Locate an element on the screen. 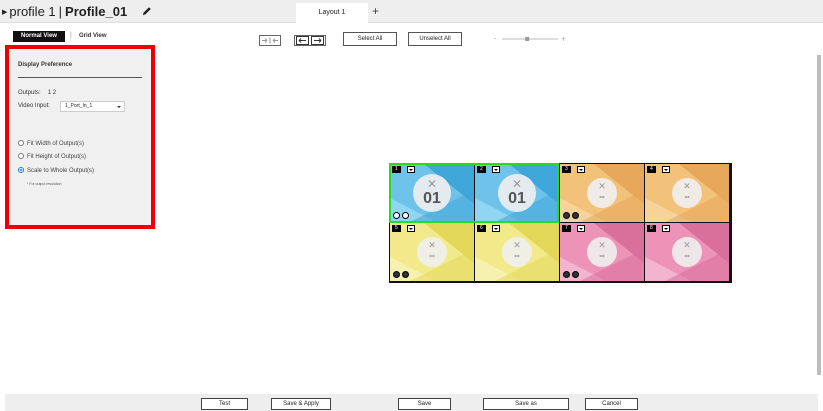 Image resolution: width=823 pixels, height=411 pixels. profile-label: profile 1 is located at coordinates (32, 11).